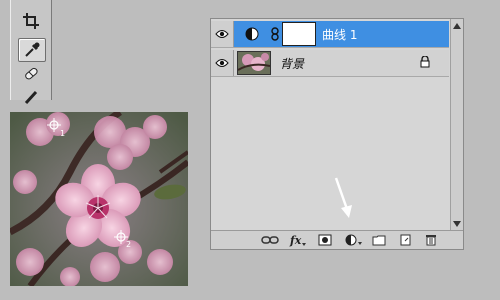 This screenshot has width=500, height=300. I want to click on link-layers-button, so click(270, 240).